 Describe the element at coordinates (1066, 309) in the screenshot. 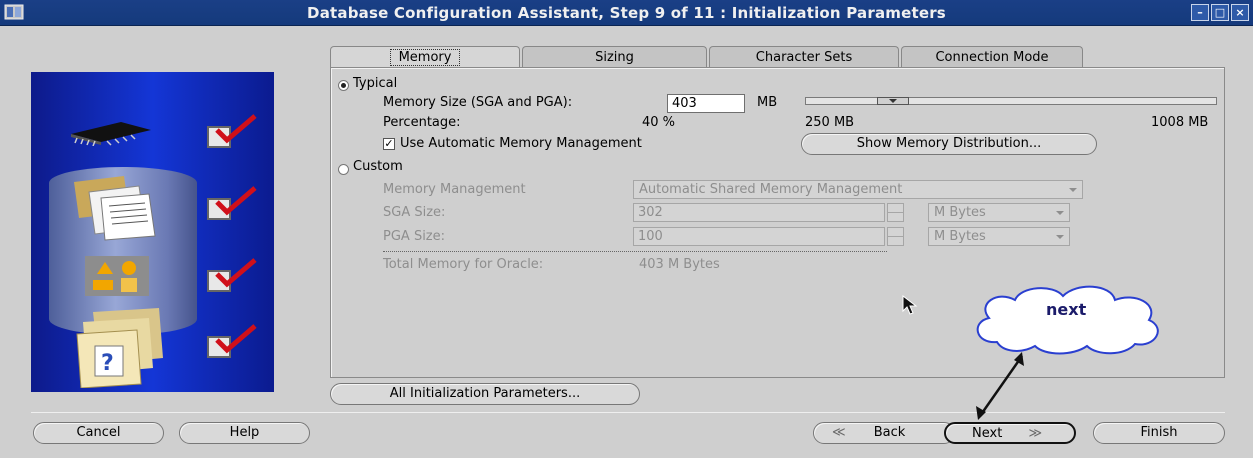

I see `annotation-cloud-text: next` at that location.